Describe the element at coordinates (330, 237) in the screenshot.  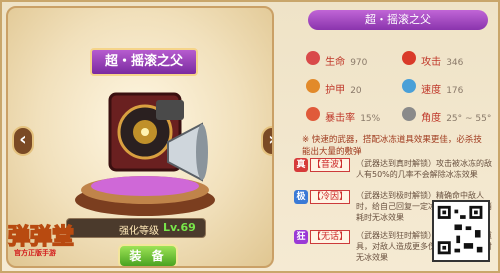
I see `skill-name: 【无话】` at that location.